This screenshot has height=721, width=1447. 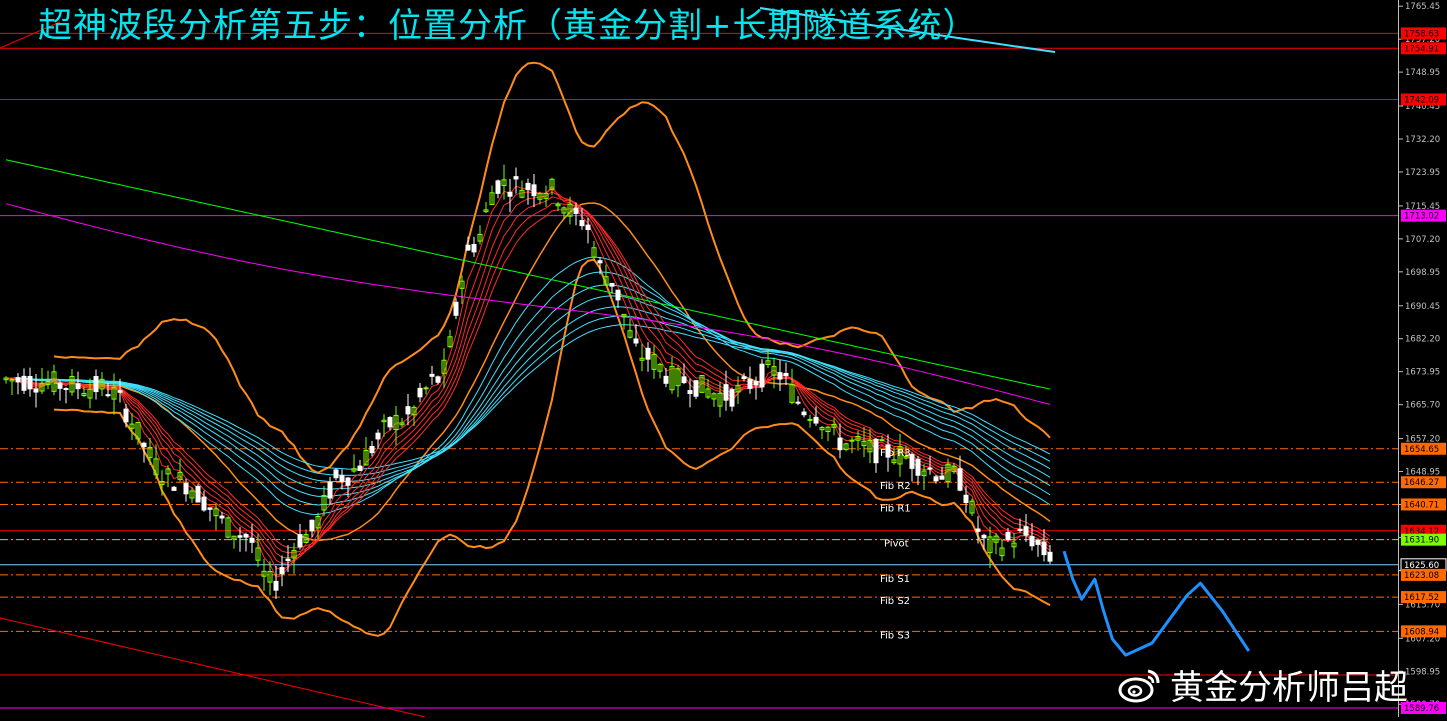 I want to click on price-tag-label: 1646.27, so click(x=1421, y=483).